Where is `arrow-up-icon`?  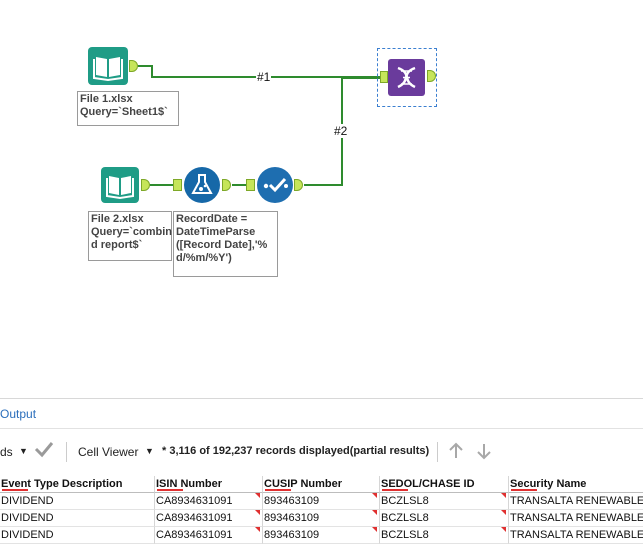
arrow-up-icon is located at coordinates (456, 452).